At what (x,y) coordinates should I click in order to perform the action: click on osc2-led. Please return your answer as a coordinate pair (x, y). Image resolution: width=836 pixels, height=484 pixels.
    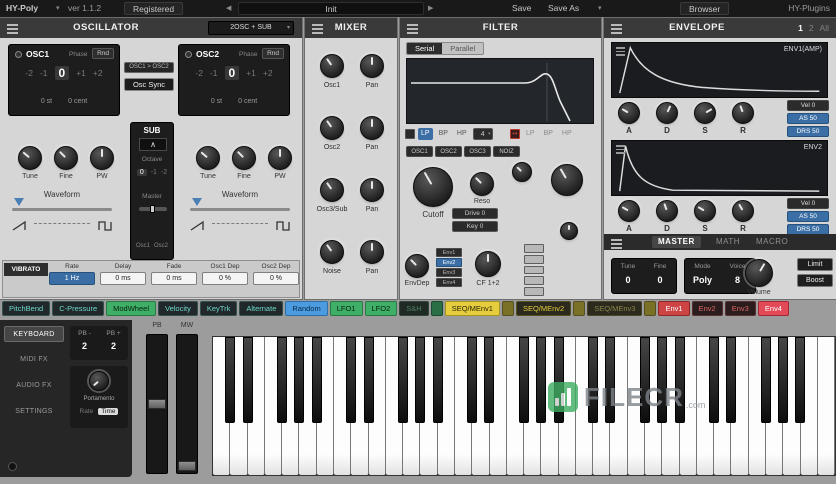
    Looking at the image, I should click on (188, 54).